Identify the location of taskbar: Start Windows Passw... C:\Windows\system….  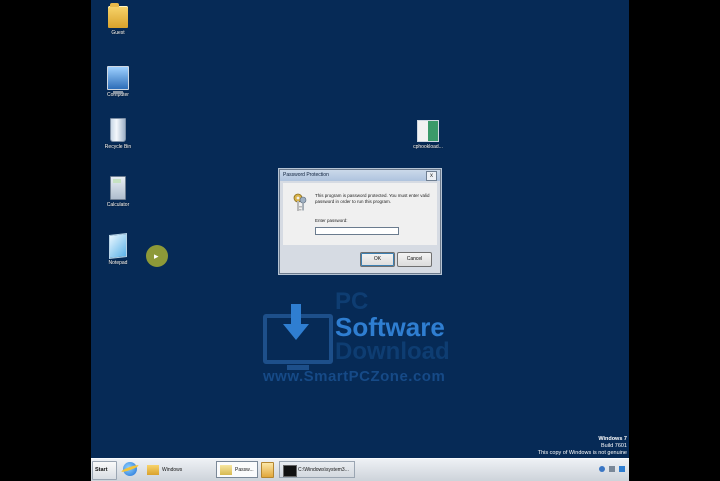
(360, 469).